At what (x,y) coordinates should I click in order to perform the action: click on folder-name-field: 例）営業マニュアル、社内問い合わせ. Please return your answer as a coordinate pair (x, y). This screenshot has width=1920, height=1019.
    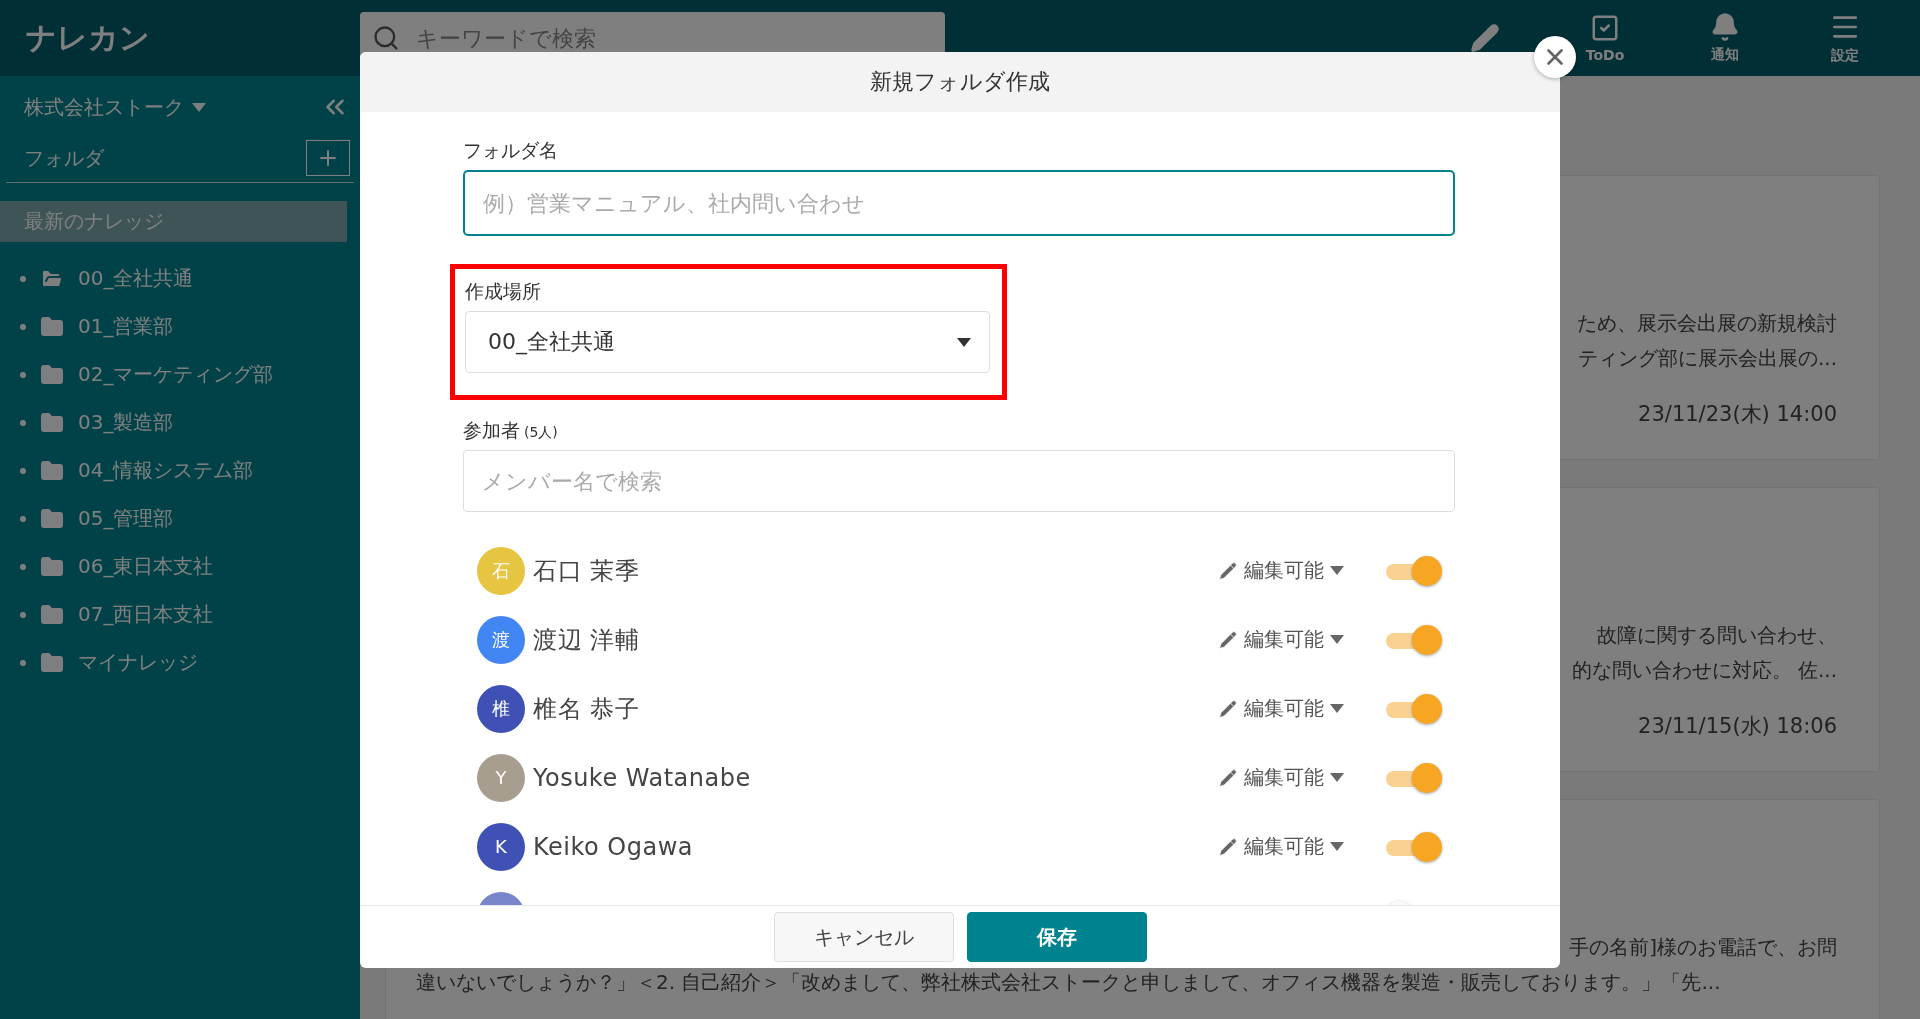
    Looking at the image, I should click on (959, 203).